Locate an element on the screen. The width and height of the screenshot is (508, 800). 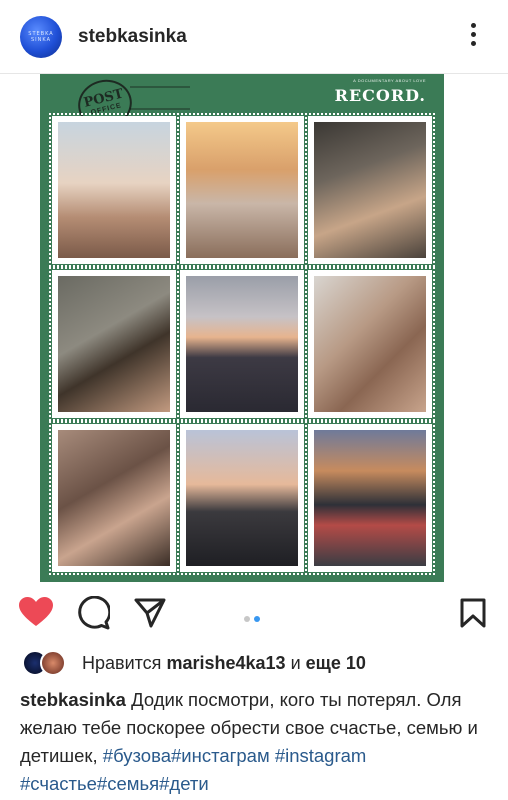
carousel-dot is located at coordinates (247, 619).